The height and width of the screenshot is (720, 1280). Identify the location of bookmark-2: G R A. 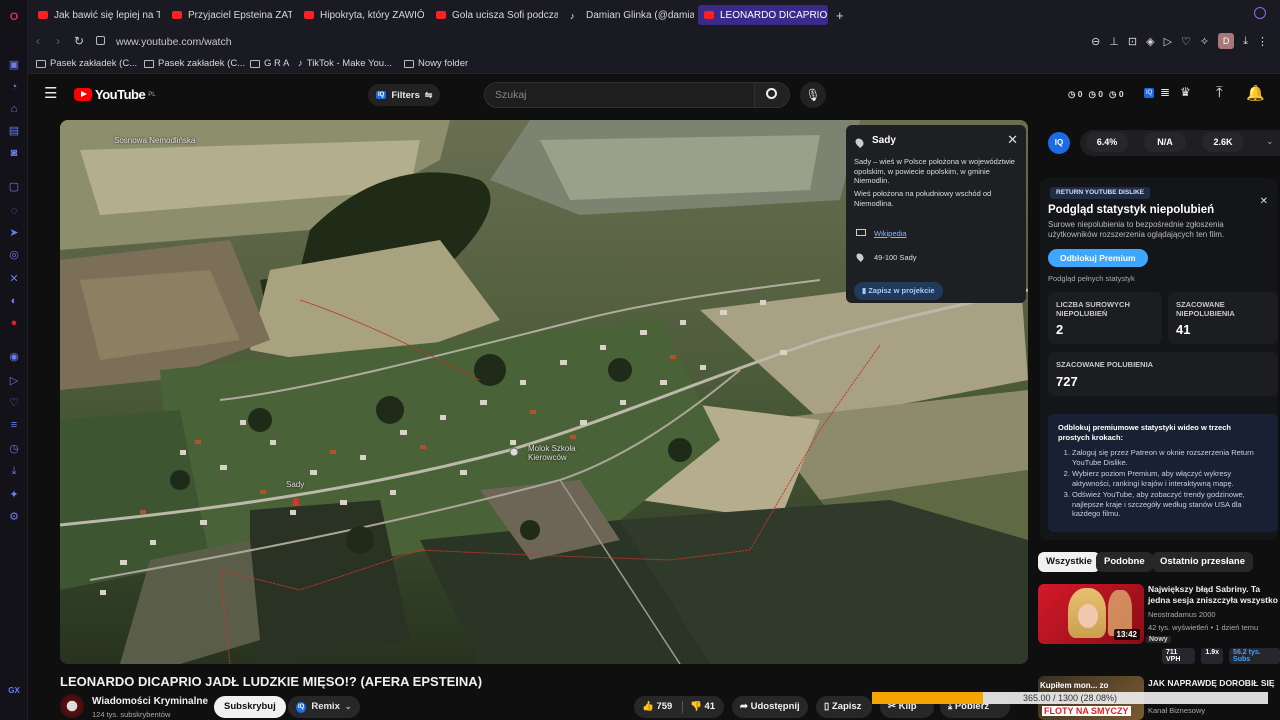
(269, 63).